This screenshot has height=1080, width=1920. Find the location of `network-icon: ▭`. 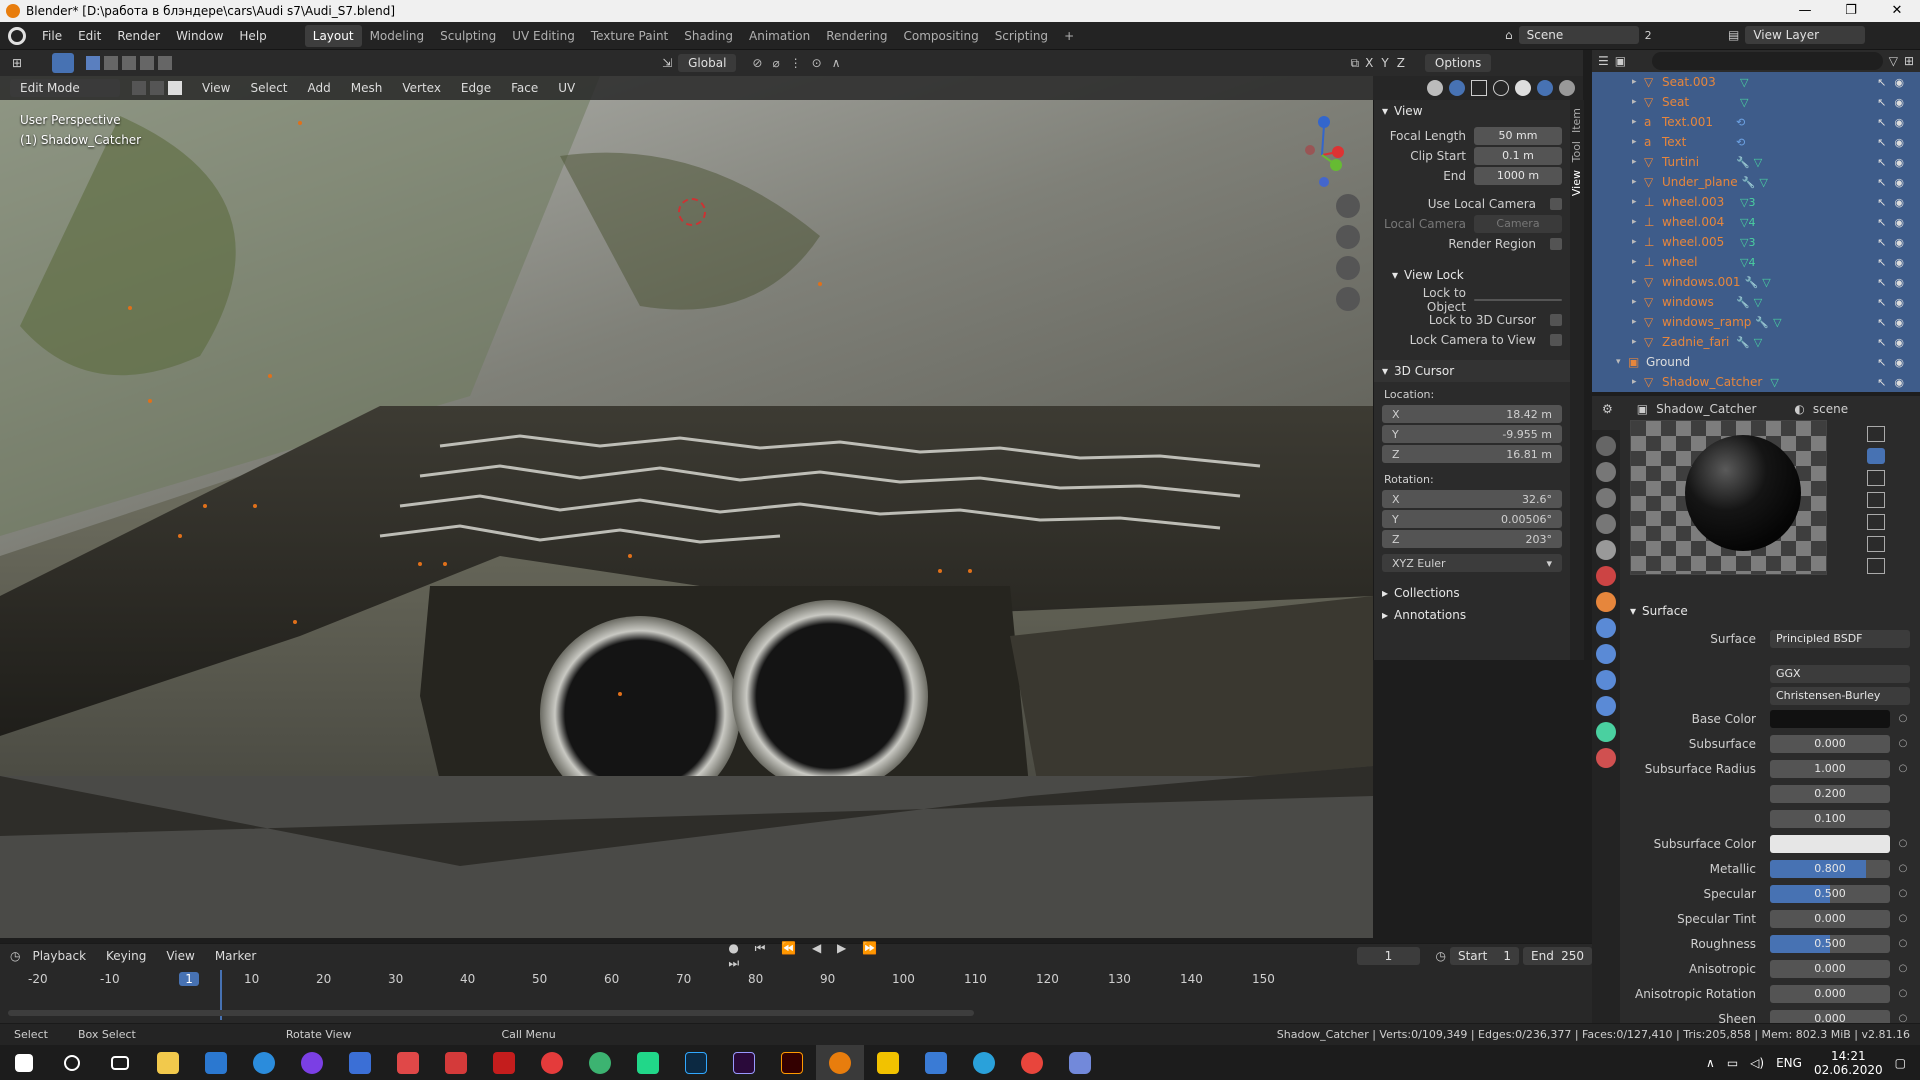

network-icon: ▭ is located at coordinates (1732, 1063).